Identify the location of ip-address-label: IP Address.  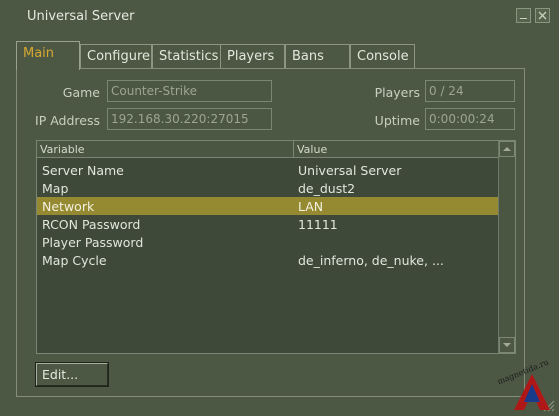
(67, 120).